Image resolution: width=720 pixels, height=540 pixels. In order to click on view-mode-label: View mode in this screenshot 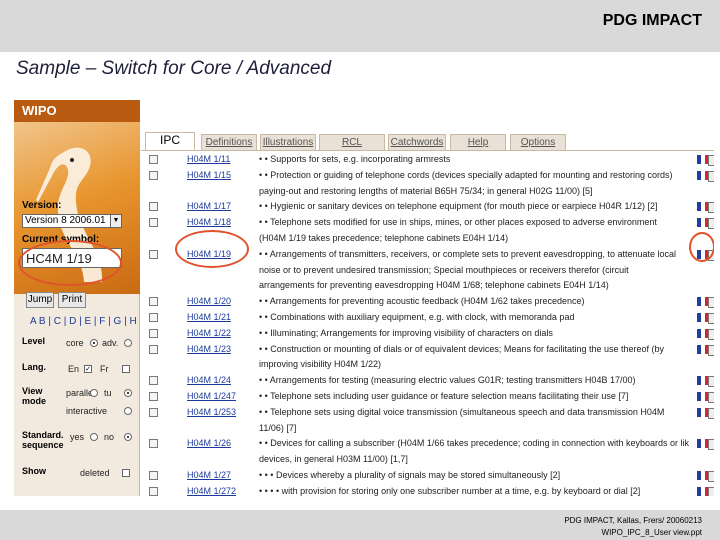, I will do `click(34, 396)`.